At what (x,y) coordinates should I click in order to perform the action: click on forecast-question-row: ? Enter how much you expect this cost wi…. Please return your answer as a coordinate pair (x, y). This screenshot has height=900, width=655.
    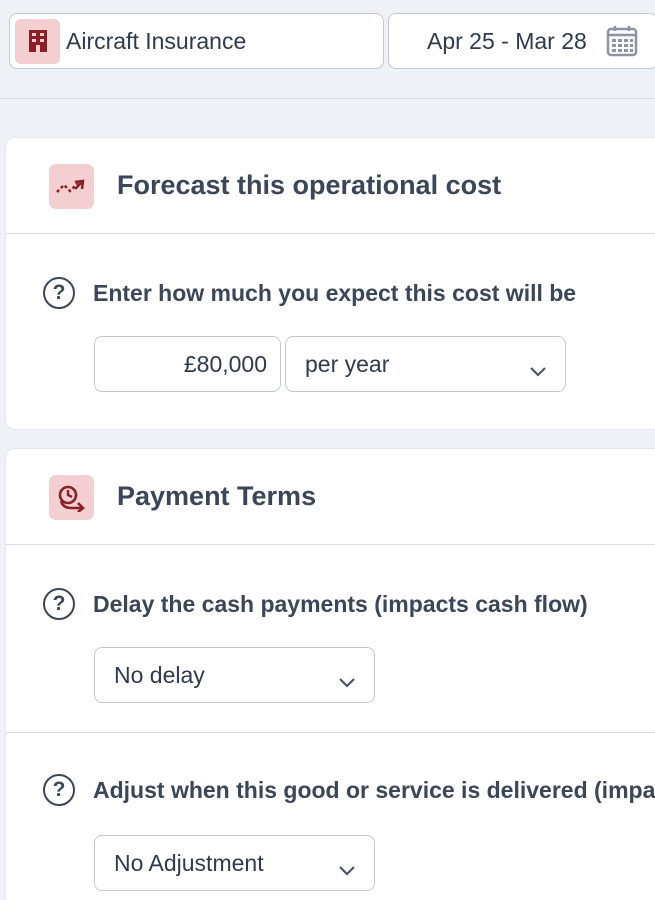
    Looking at the image, I should click on (309, 293).